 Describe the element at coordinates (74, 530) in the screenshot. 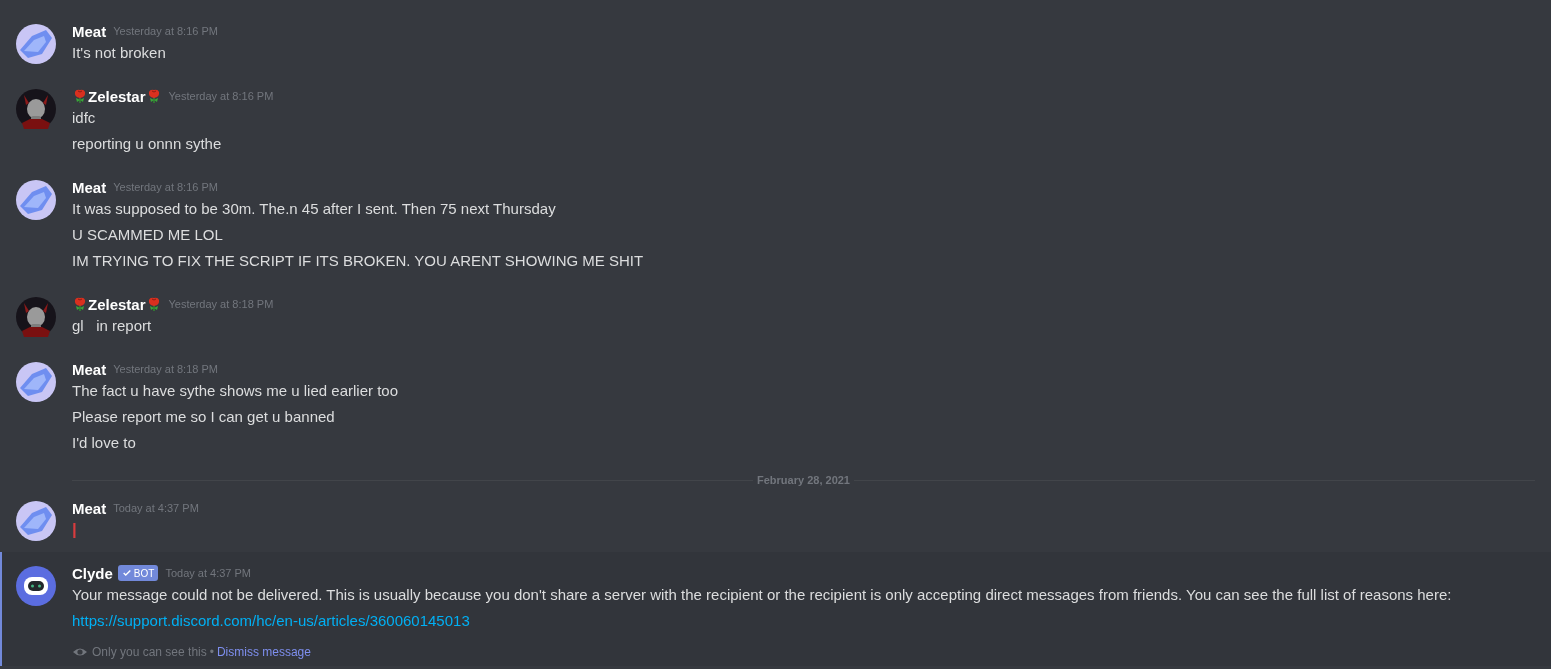

I see `message-text: |` at that location.